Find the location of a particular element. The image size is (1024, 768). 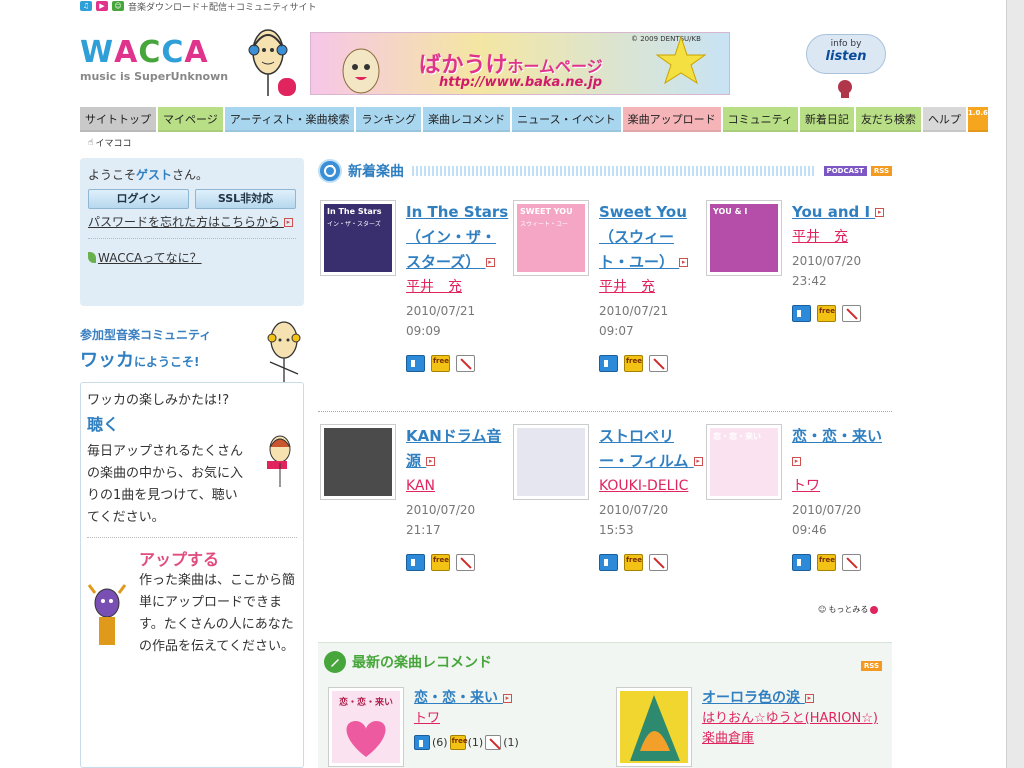

arrow-right-icon is located at coordinates (874, 609).